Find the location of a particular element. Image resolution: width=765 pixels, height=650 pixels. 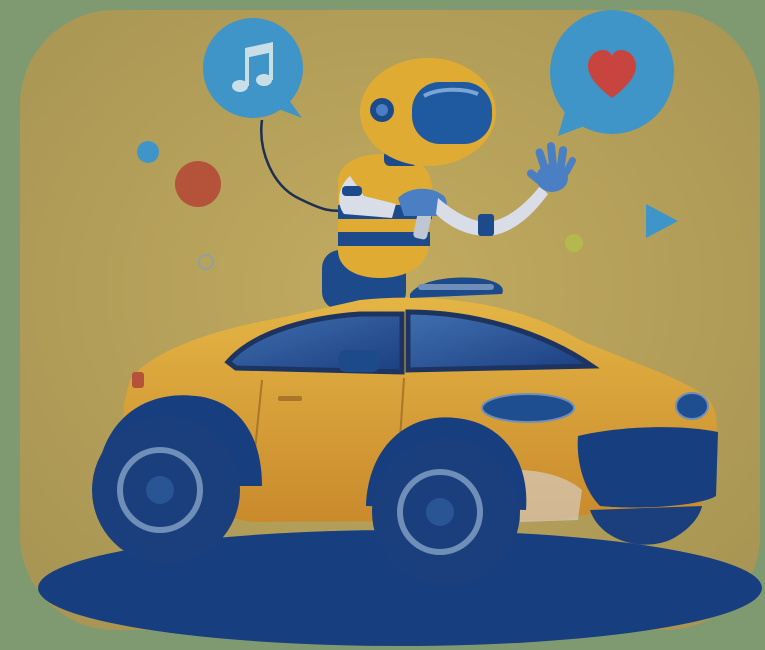

side-mirror is located at coordinates (359, 361).